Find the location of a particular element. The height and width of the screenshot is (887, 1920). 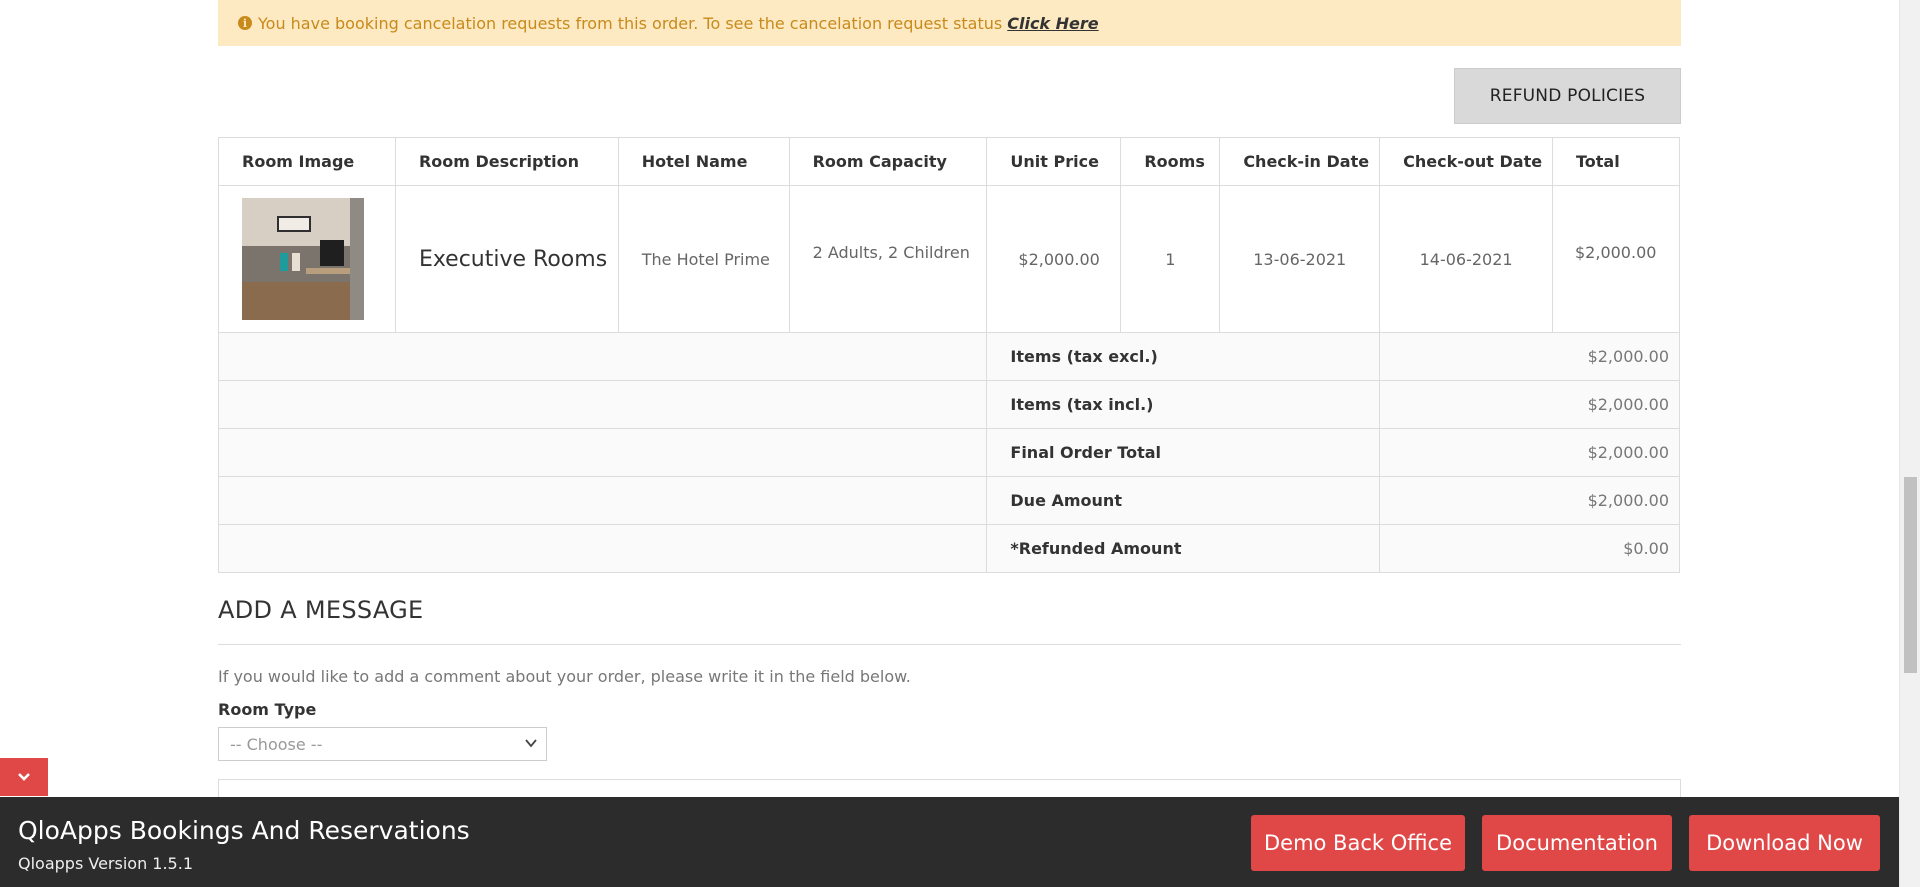

totals-row: Final Order Total $2,000.00 is located at coordinates (948, 452).